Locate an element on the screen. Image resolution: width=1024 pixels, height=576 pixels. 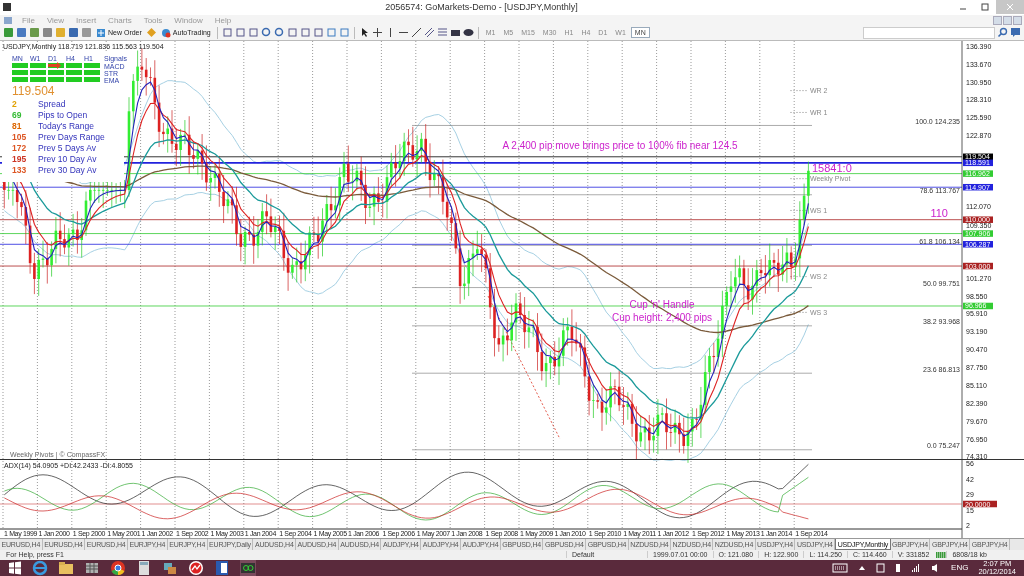
stat-value: 81 is located at coordinates (17, 126).